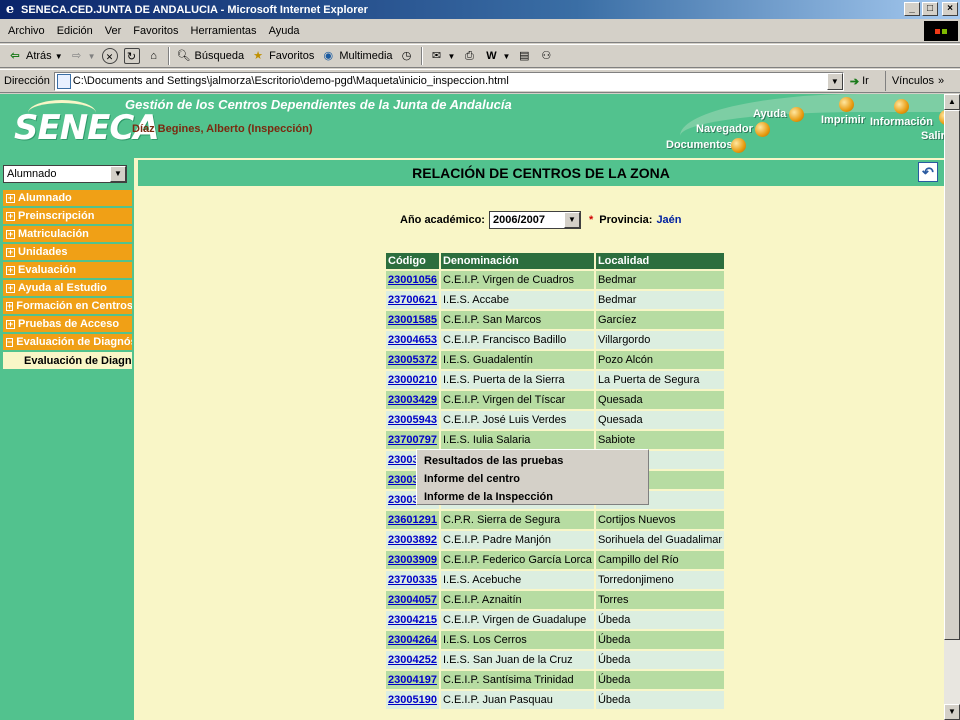 The width and height of the screenshot is (960, 720). I want to click on navegador-ball-icon, so click(762, 129).